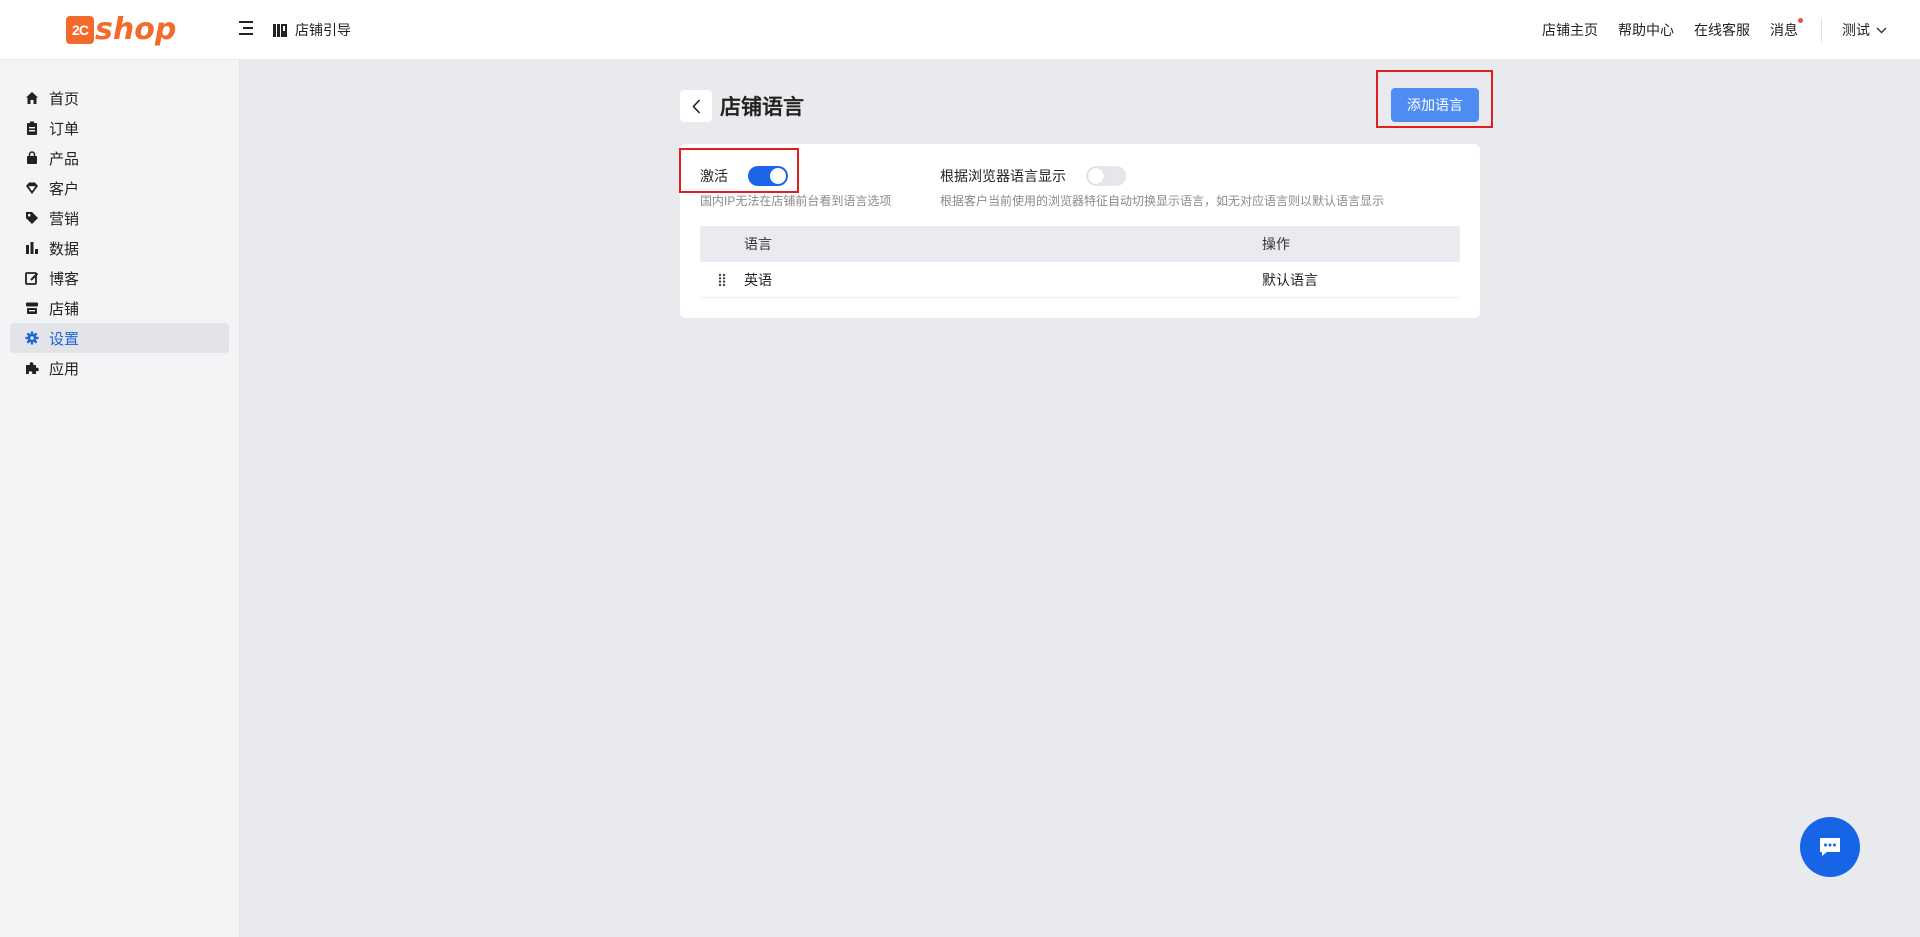 The width and height of the screenshot is (1920, 937). Describe the element at coordinates (758, 244) in the screenshot. I see `column-header-language: 语言` at that location.